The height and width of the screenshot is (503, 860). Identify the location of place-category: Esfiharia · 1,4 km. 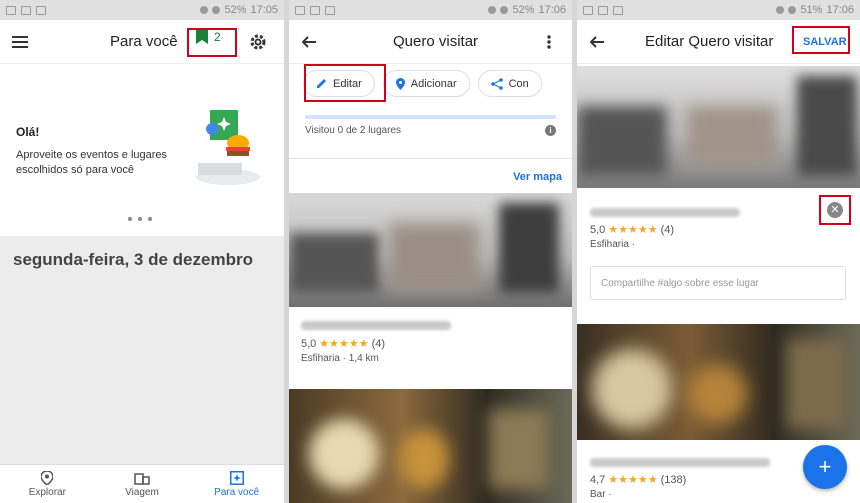
(340, 358).